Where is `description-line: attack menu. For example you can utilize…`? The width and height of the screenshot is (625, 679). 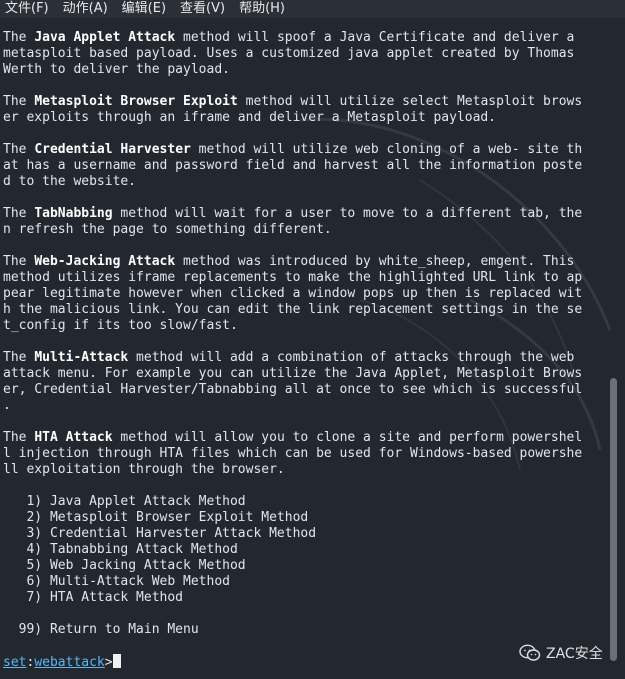 description-line: attack menu. For example you can utilize… is located at coordinates (303, 374).